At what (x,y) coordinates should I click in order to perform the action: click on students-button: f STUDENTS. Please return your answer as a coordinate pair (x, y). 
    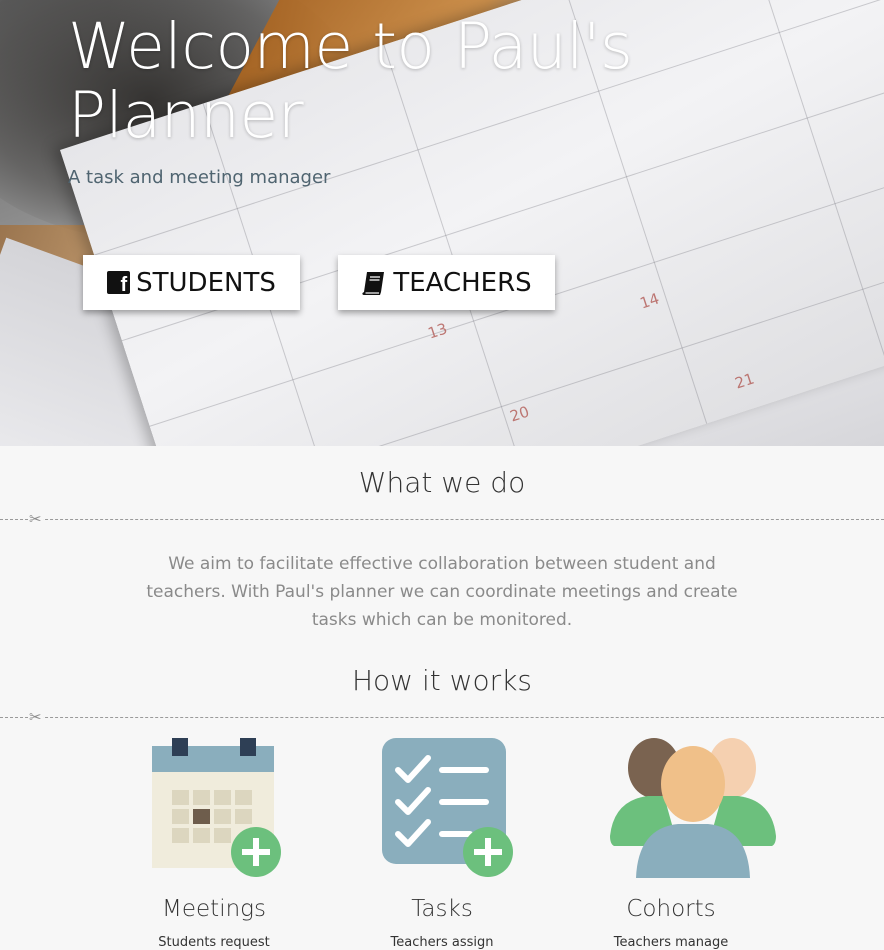
    Looking at the image, I should click on (191, 282).